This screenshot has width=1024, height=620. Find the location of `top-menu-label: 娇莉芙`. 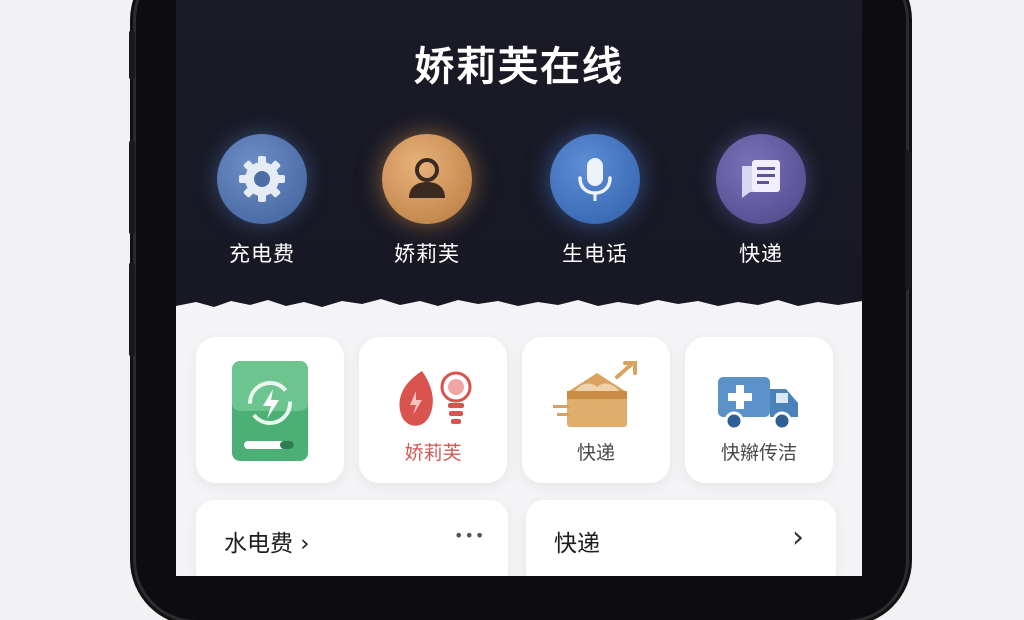

top-menu-label: 娇莉芙 is located at coordinates (427, 254).